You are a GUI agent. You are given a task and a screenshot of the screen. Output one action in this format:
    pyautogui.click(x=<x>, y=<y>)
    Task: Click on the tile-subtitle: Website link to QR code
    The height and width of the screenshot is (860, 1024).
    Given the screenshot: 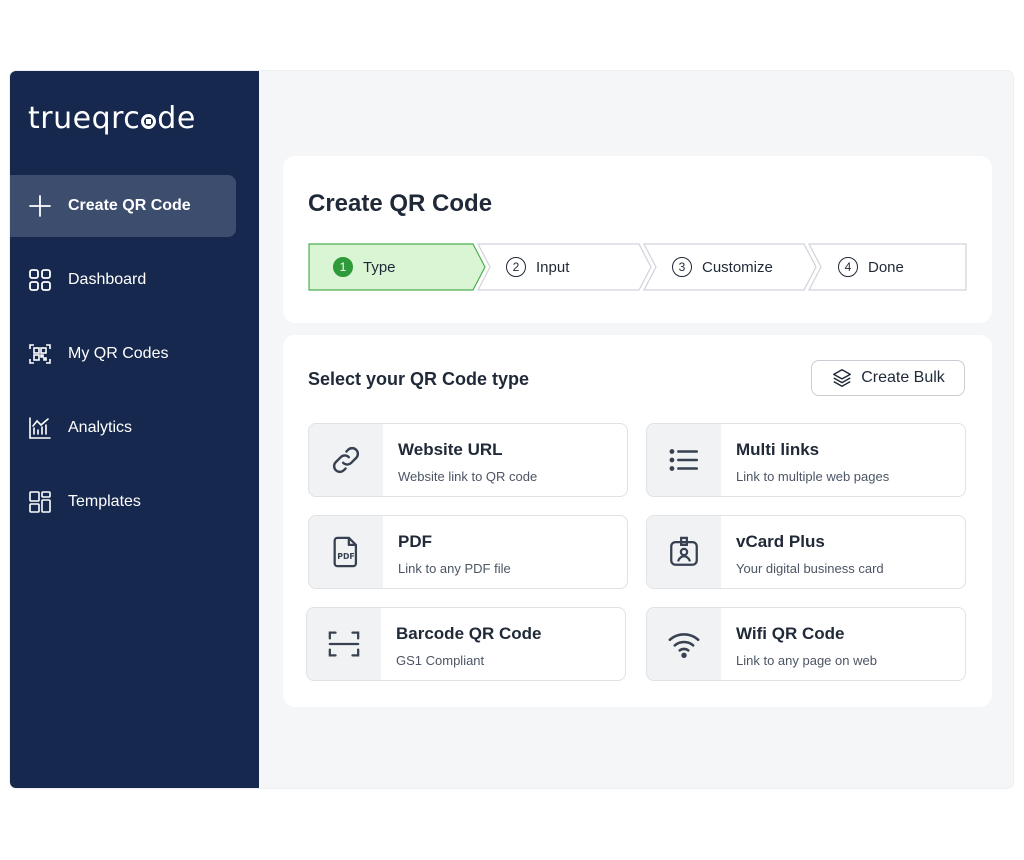 What is the action you would take?
    pyautogui.click(x=468, y=476)
    